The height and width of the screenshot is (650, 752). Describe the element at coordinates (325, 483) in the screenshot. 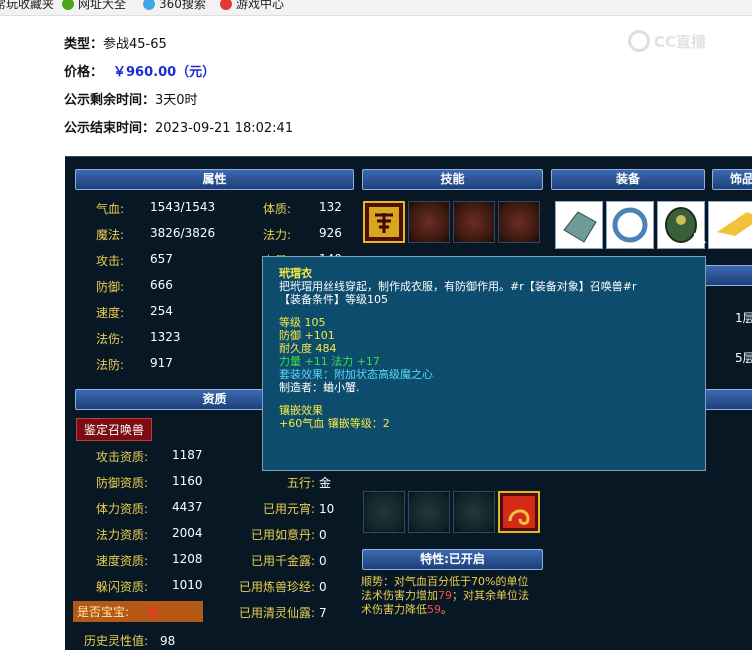

I see `aptitude2-value: 金` at that location.